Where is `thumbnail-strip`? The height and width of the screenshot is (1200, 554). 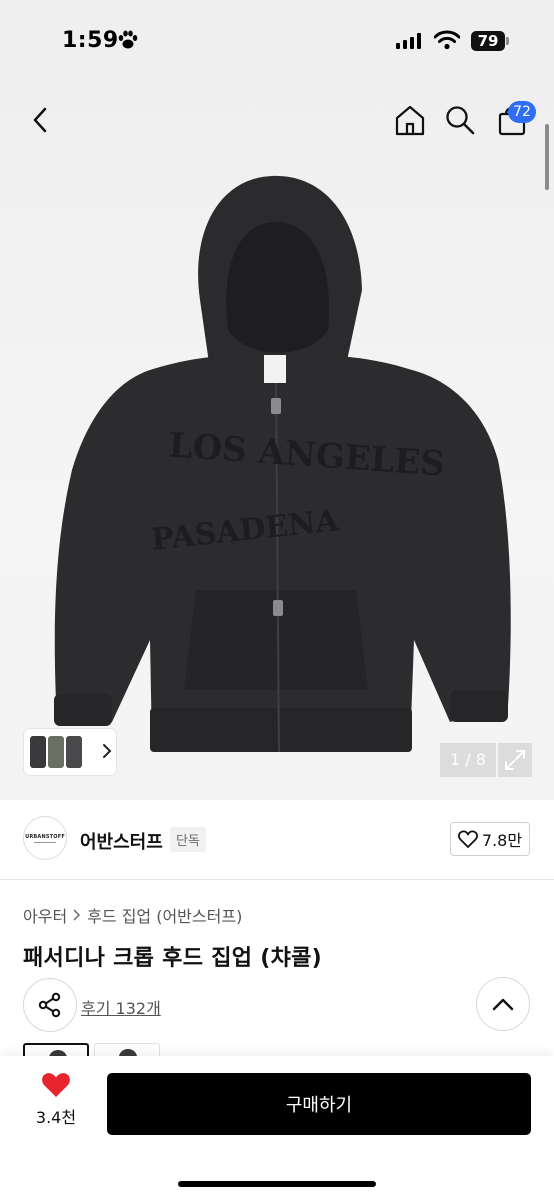 thumbnail-strip is located at coordinates (70, 752).